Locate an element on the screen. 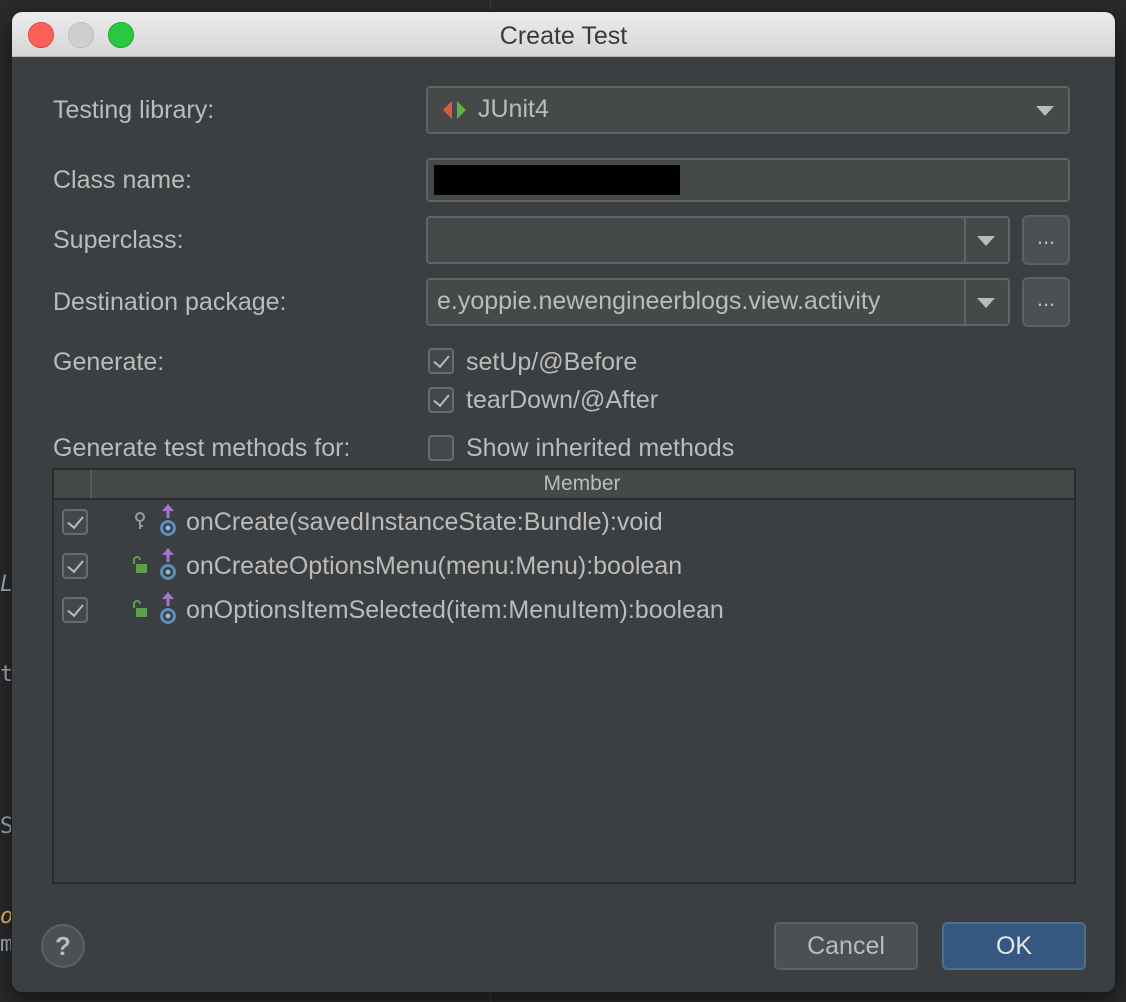  show-inherited-checkbox is located at coordinates (441, 448).